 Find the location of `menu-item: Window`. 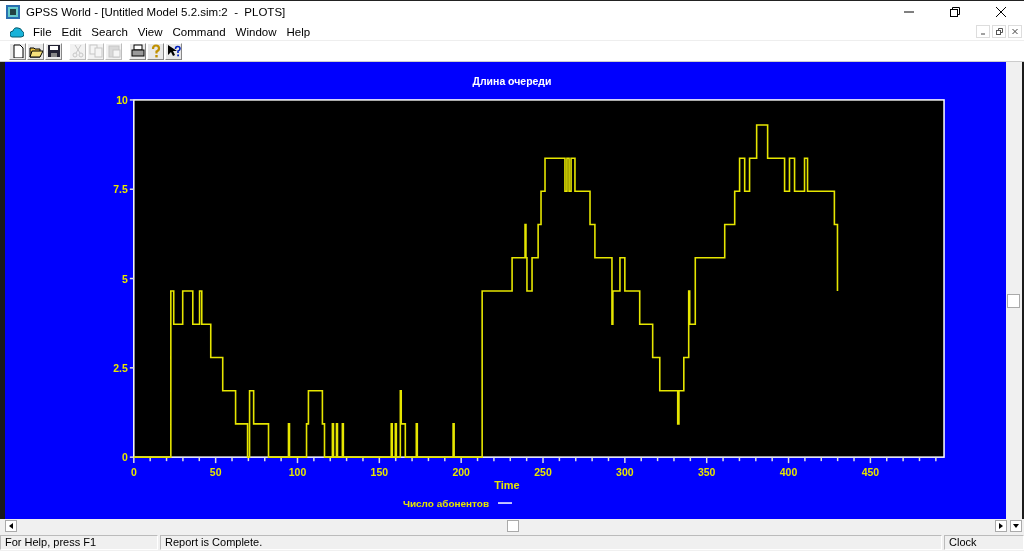

menu-item: Window is located at coordinates (256, 31).